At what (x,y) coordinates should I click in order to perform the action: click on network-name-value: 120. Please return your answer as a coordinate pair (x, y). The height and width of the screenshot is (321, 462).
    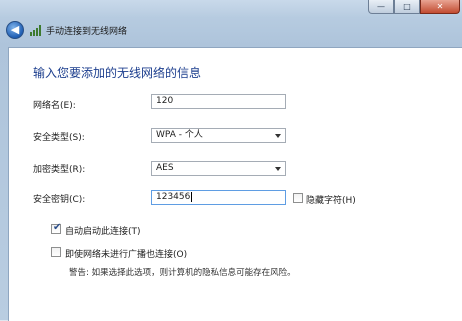
    Looking at the image, I should click on (165, 101).